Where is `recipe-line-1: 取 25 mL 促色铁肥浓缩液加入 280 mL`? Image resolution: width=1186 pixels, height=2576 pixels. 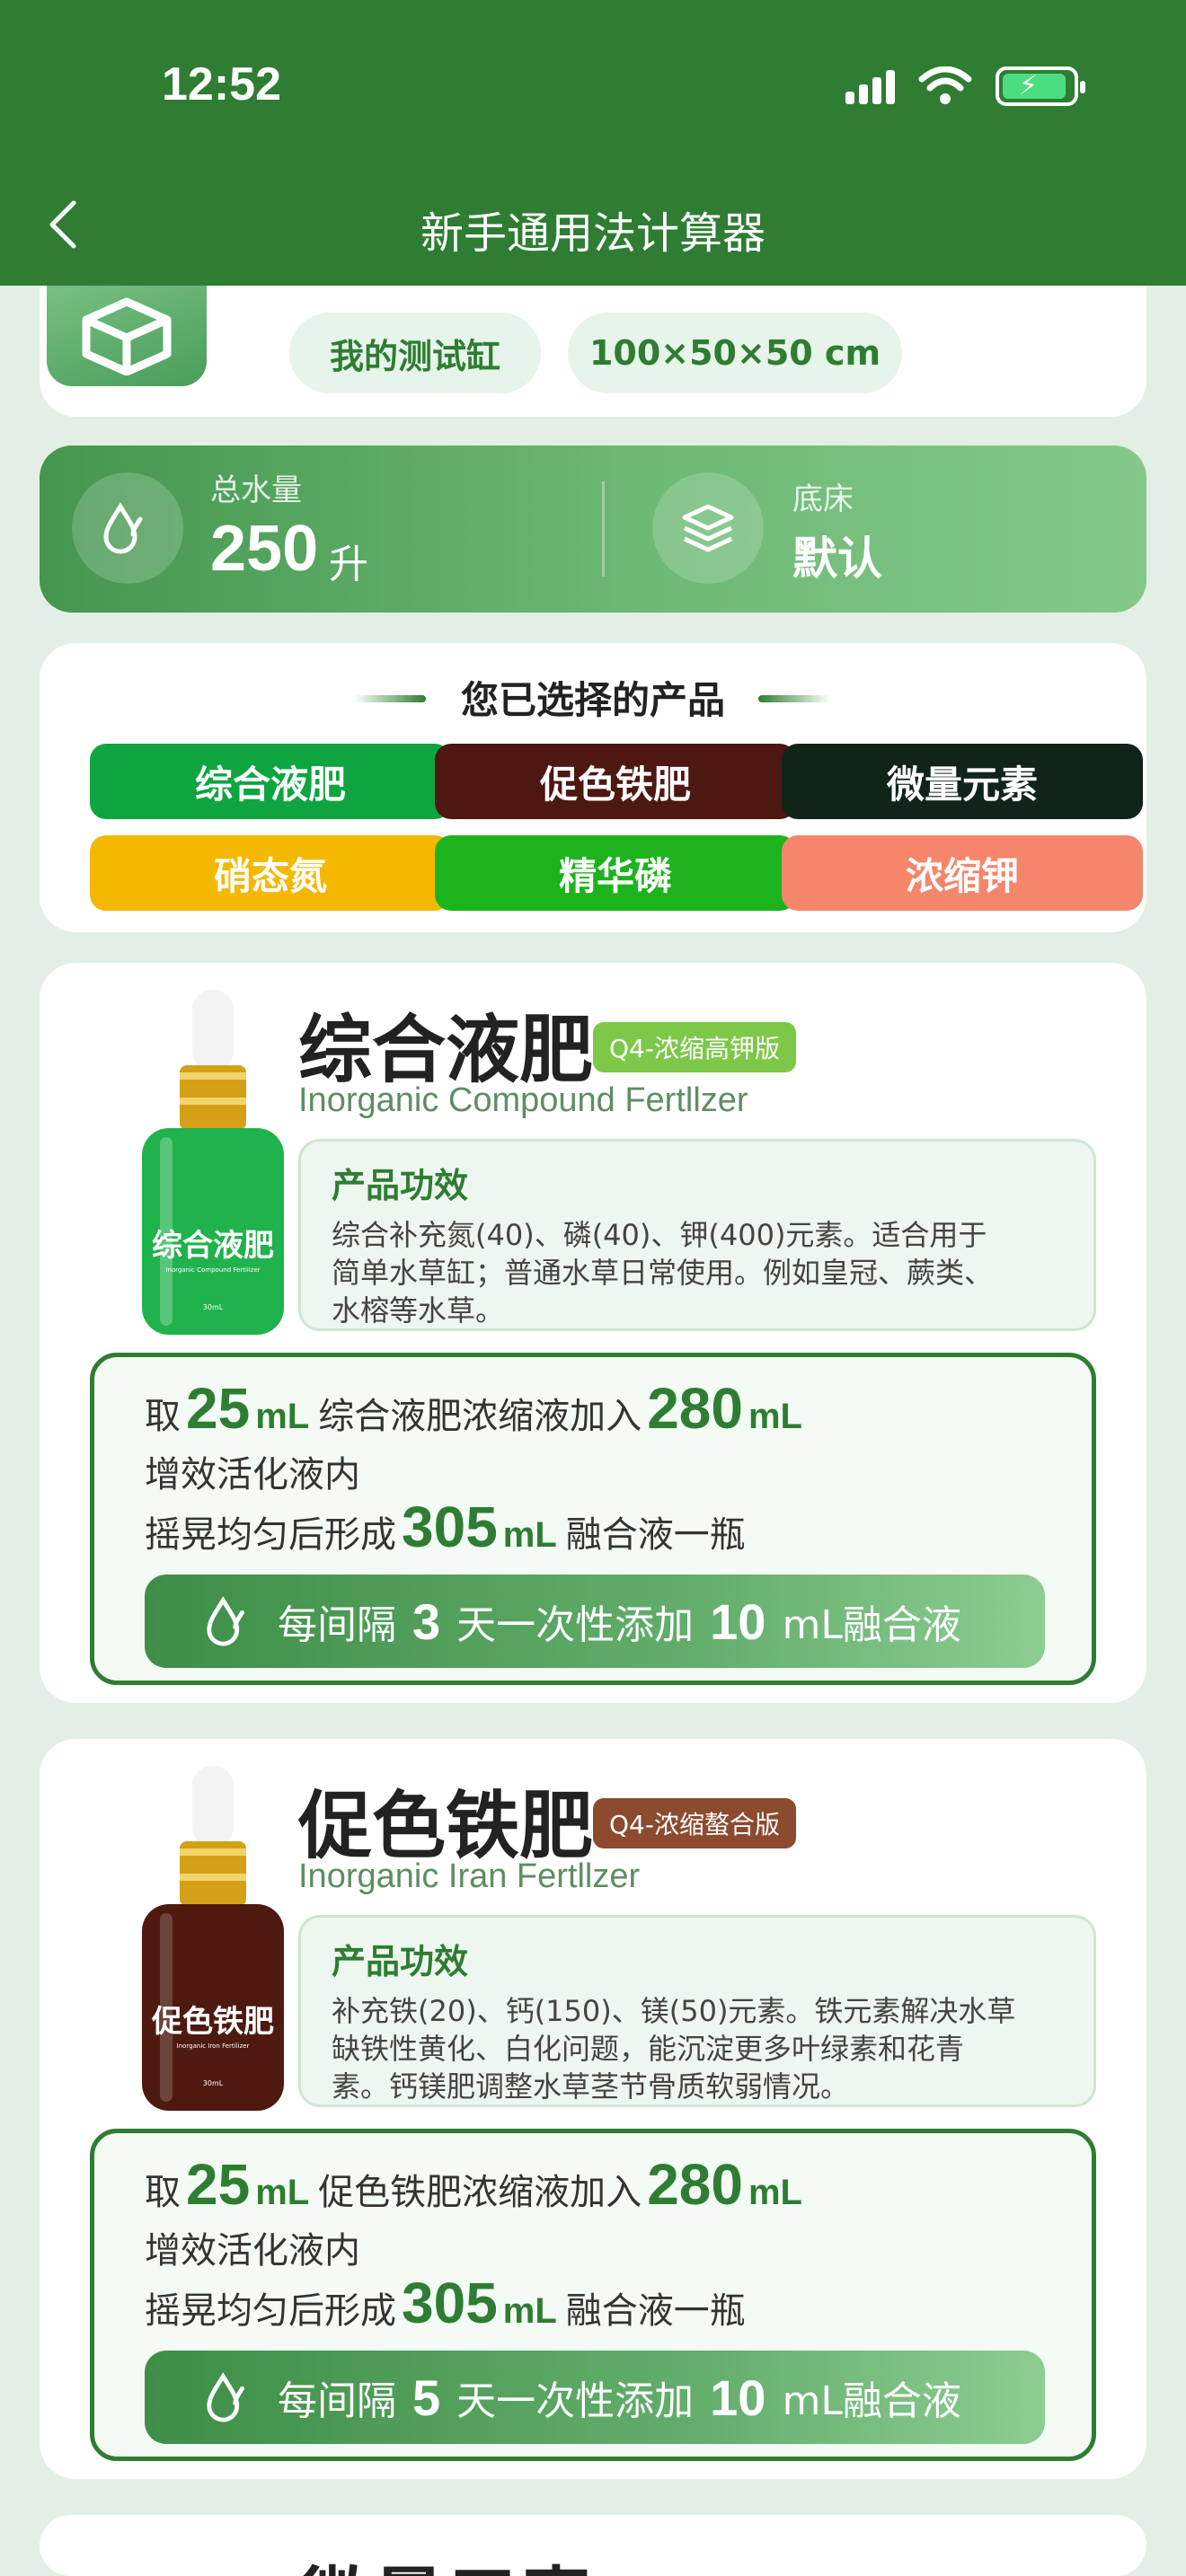
recipe-line-1: 取 25 mL 促色铁肥浓缩液加入 280 mL is located at coordinates (473, 2184).